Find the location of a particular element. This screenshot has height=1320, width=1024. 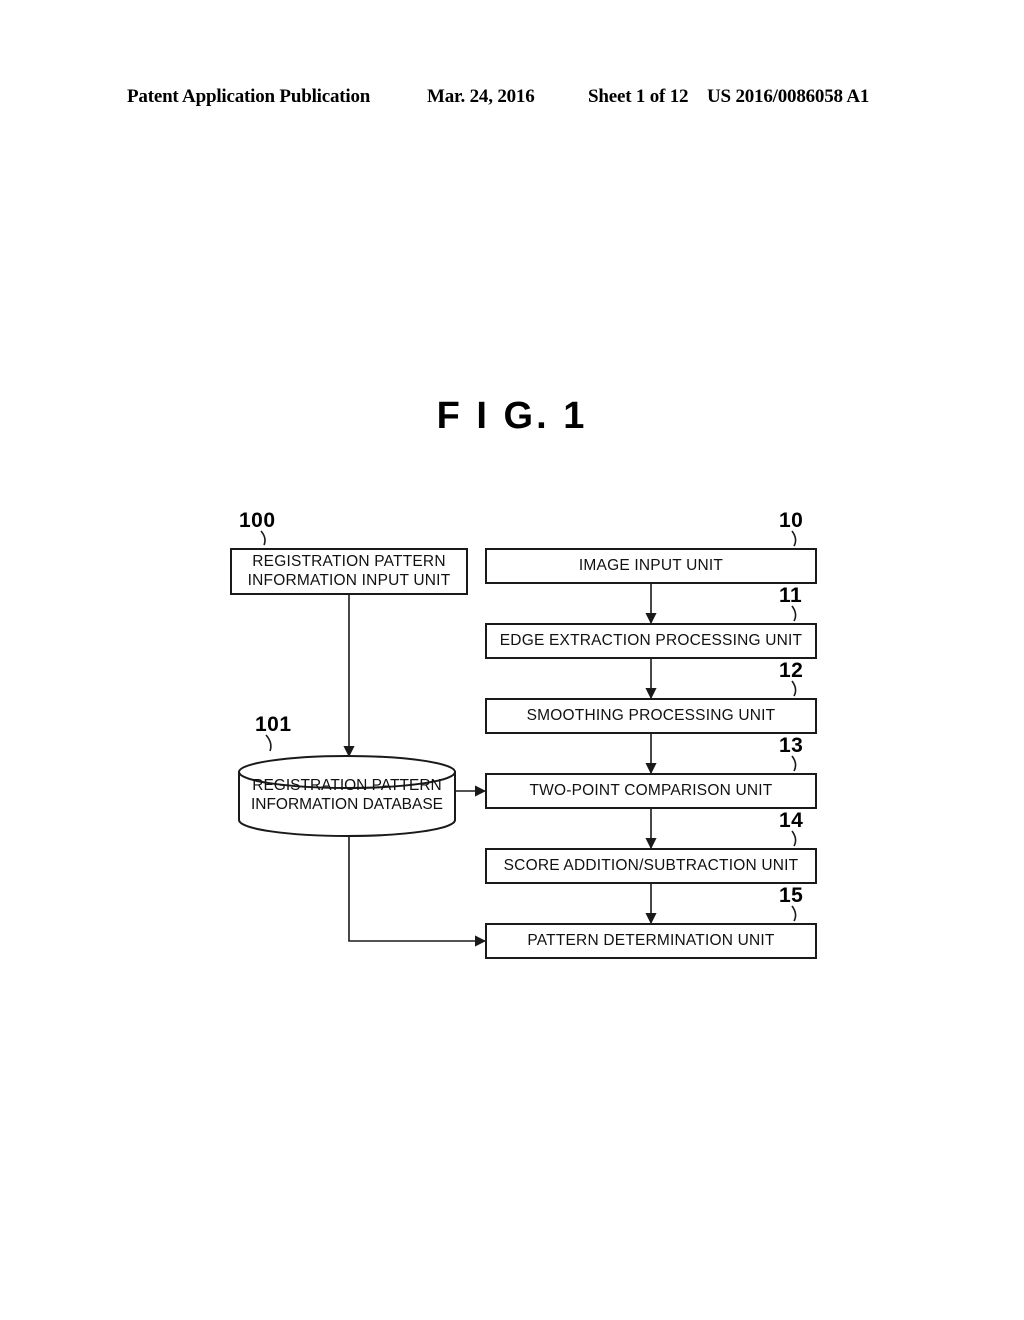

ref-14: 14 is located at coordinates (791, 820).